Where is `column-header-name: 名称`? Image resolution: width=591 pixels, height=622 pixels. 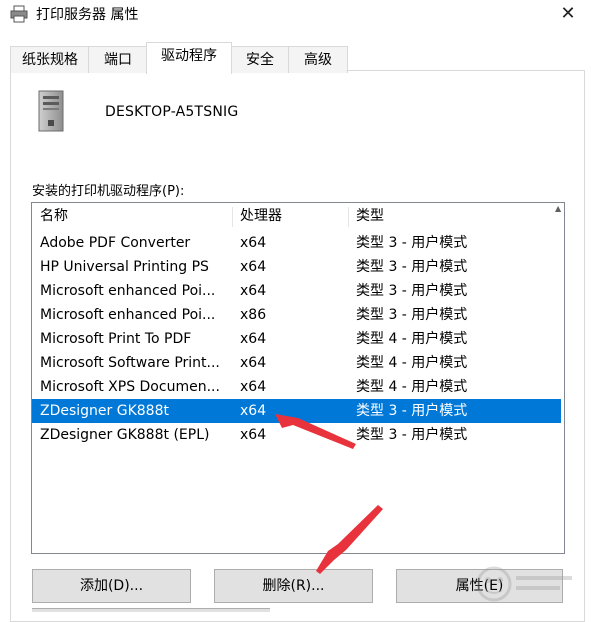 column-header-name: 名称 is located at coordinates (132, 216).